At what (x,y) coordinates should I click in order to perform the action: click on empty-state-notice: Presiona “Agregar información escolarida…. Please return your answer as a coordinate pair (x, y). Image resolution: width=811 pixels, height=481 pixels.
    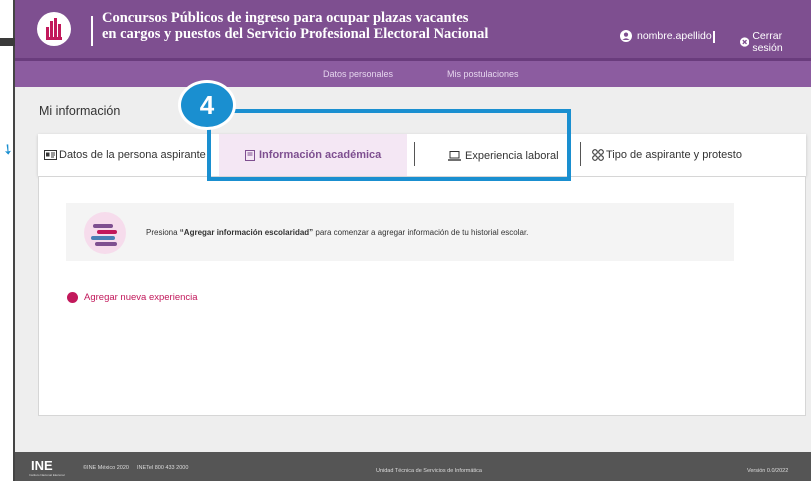
    Looking at the image, I should click on (400, 232).